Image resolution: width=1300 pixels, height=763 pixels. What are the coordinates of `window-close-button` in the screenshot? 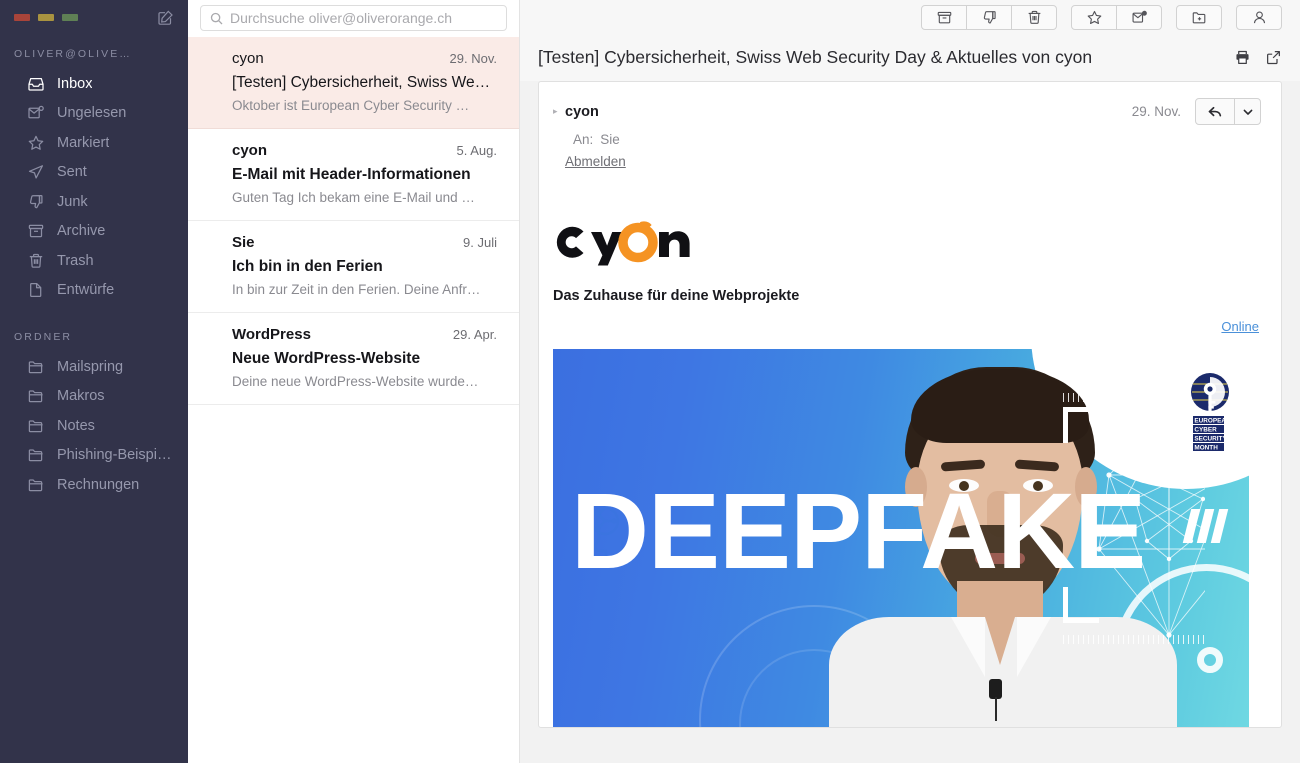 It's located at (22, 17).